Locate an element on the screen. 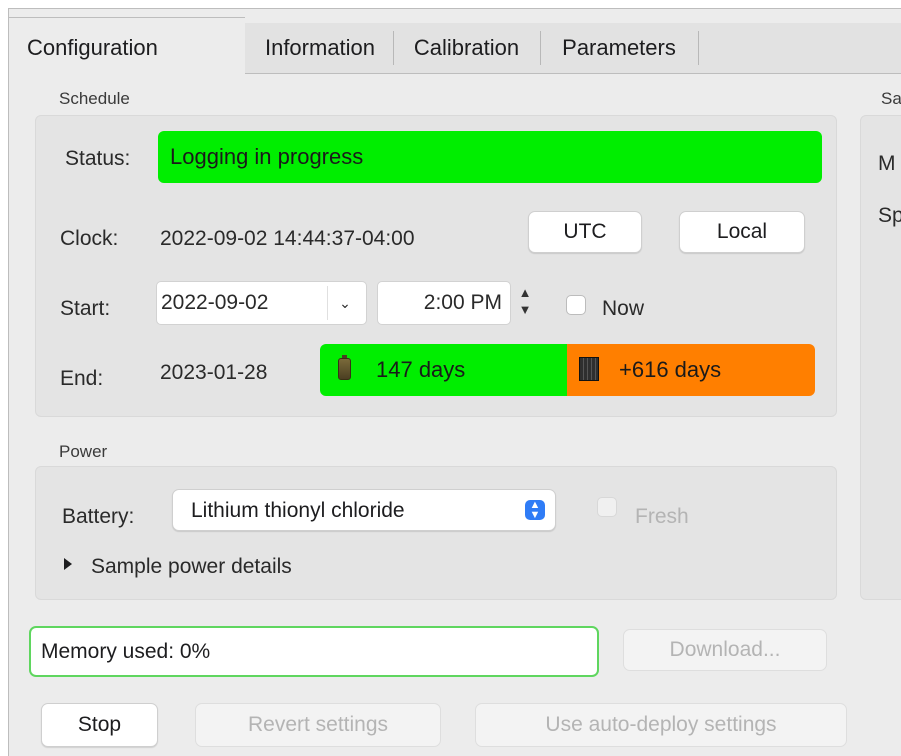 The image size is (901, 756). tab-information: Information is located at coordinates (320, 48).